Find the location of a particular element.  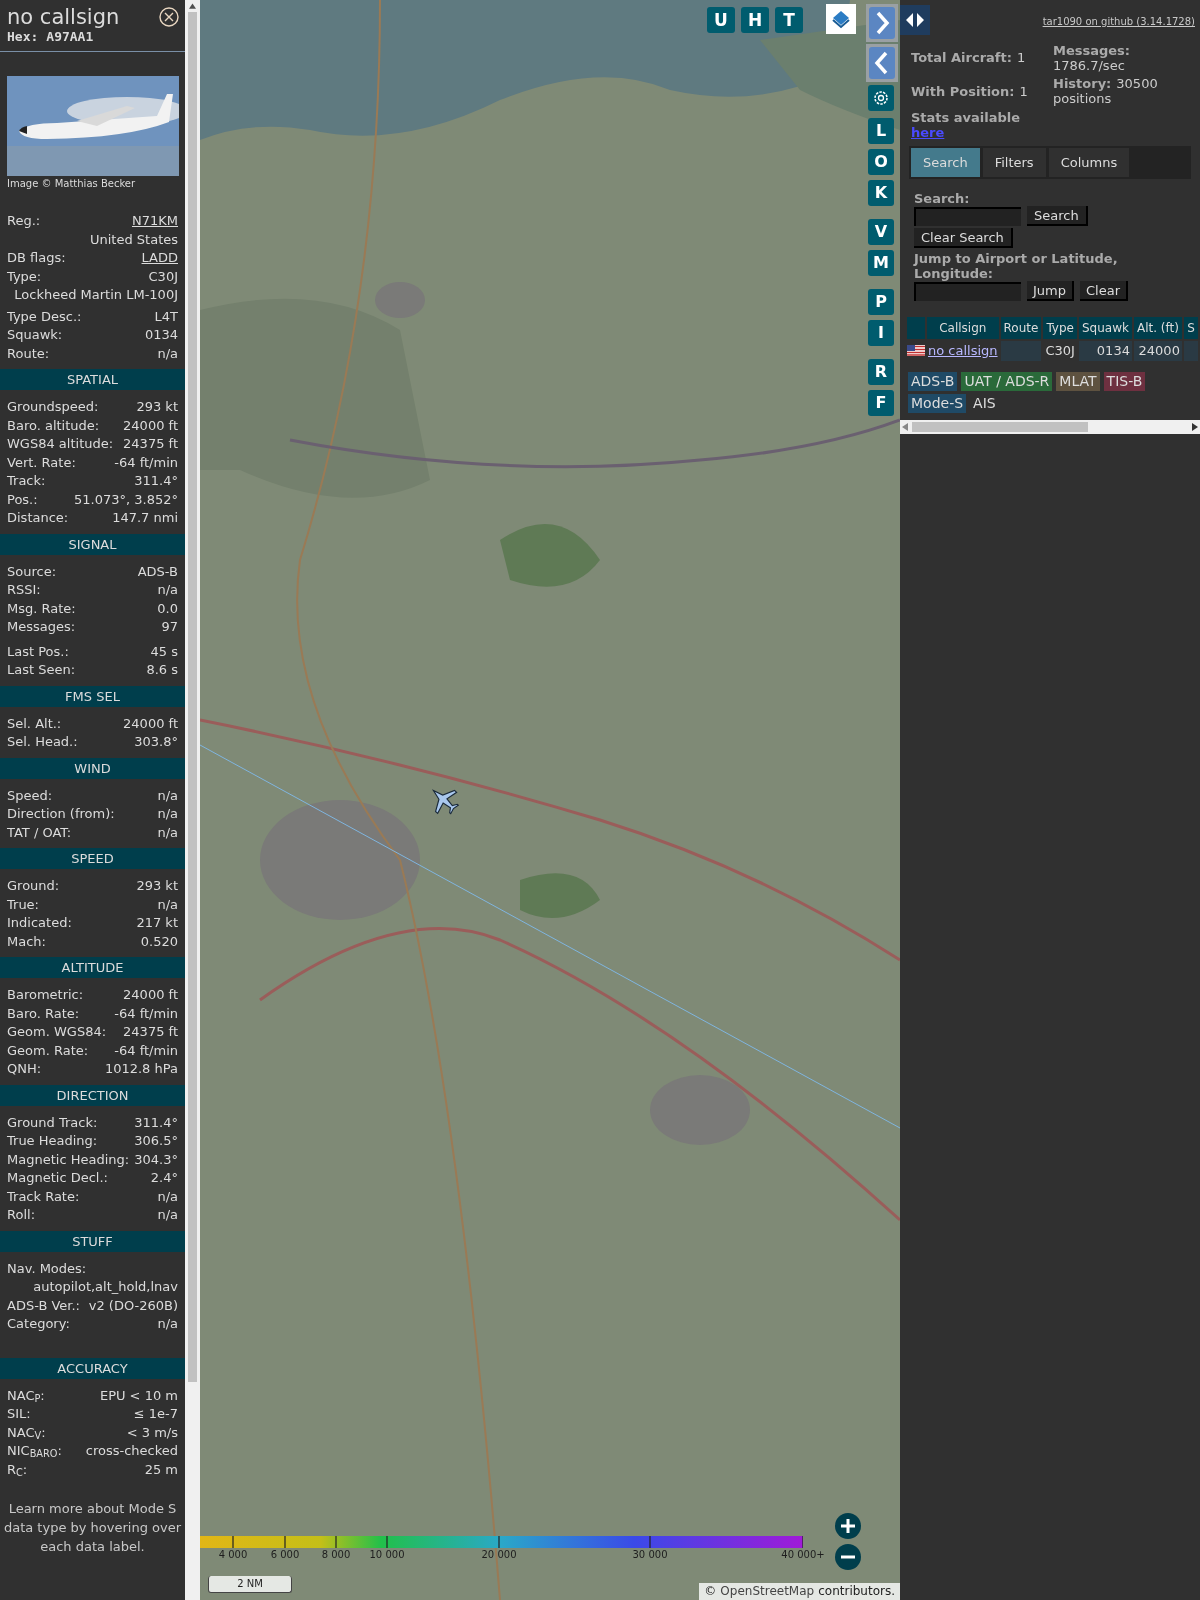

stat-label: Stats available is located at coordinates (966, 117).